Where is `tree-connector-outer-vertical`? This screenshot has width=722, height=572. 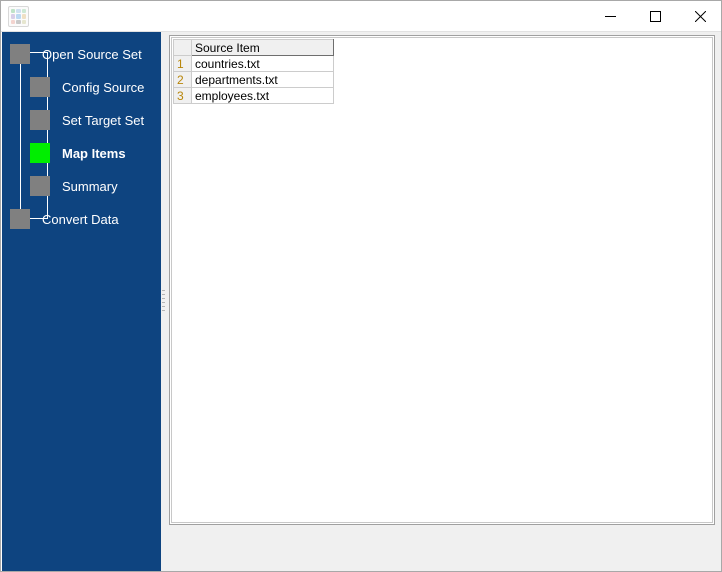
tree-connector-outer-vertical is located at coordinates (20, 140).